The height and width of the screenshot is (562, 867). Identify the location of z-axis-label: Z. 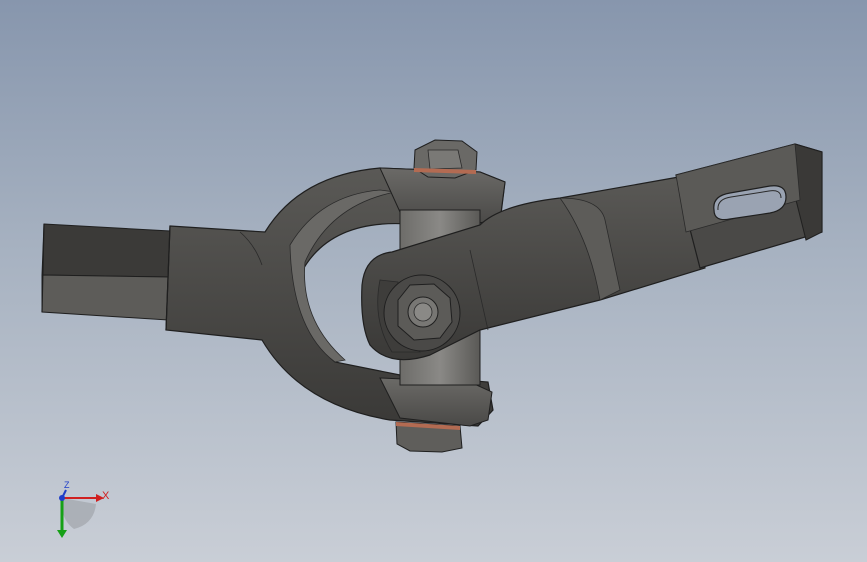
(67, 485).